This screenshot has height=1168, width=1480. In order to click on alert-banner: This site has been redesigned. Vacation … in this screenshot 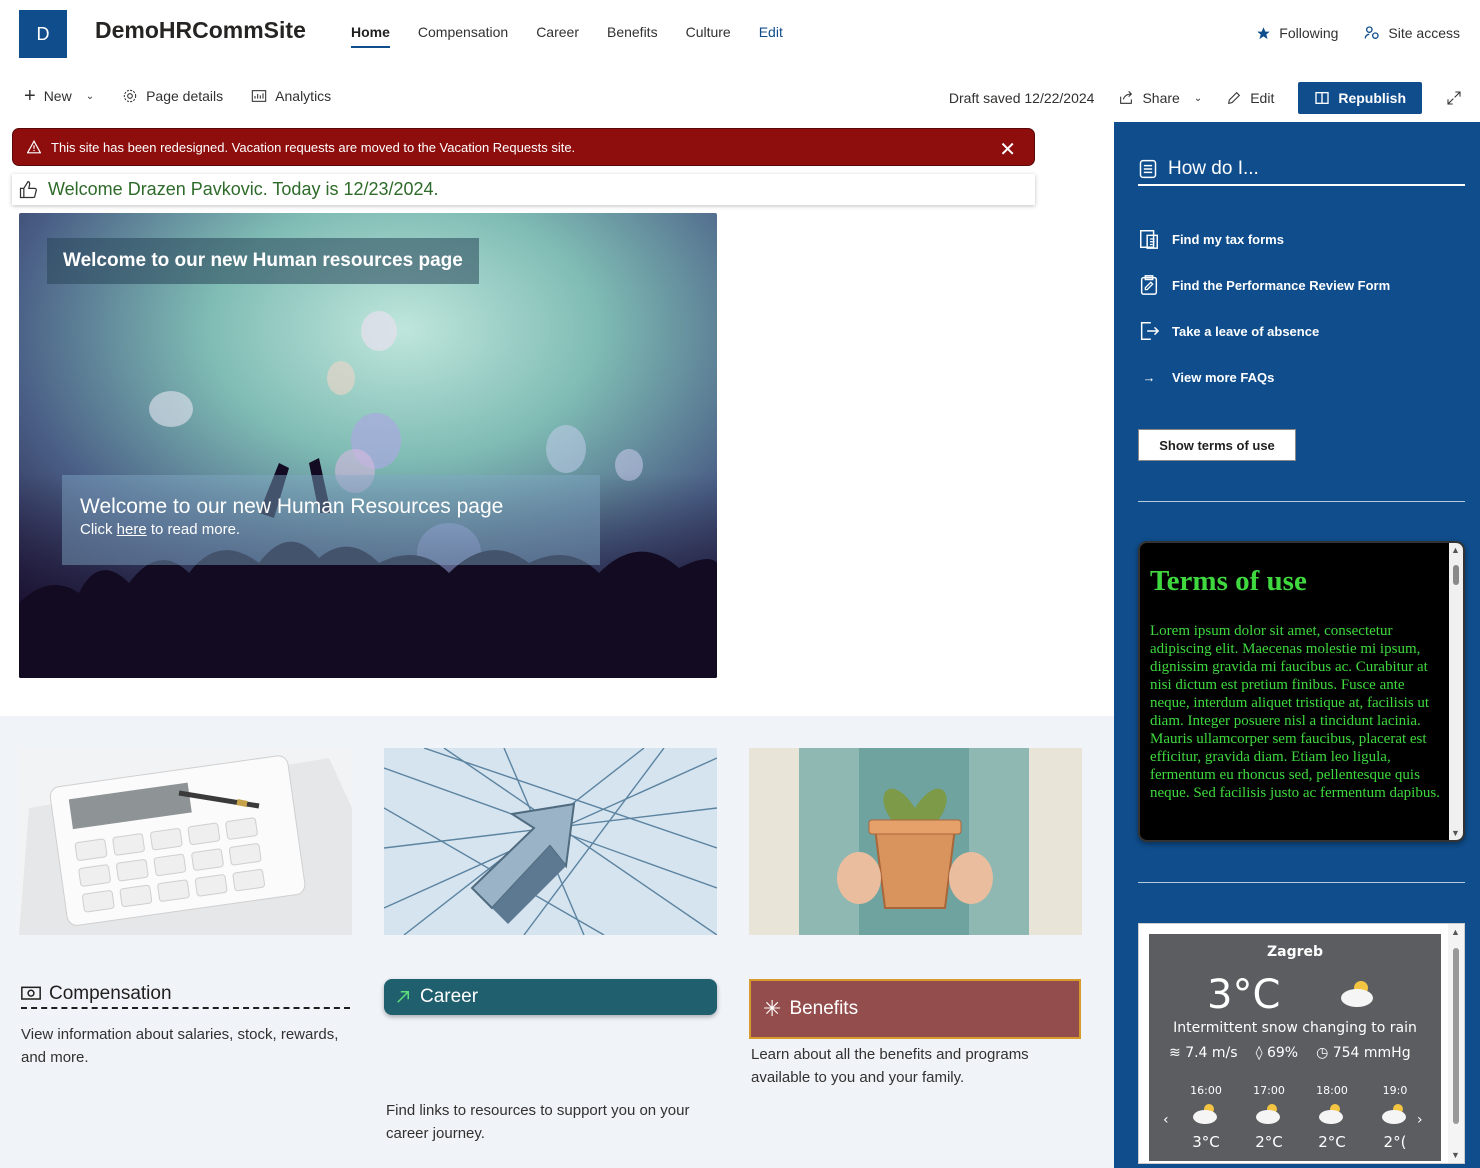, I will do `click(523, 147)`.